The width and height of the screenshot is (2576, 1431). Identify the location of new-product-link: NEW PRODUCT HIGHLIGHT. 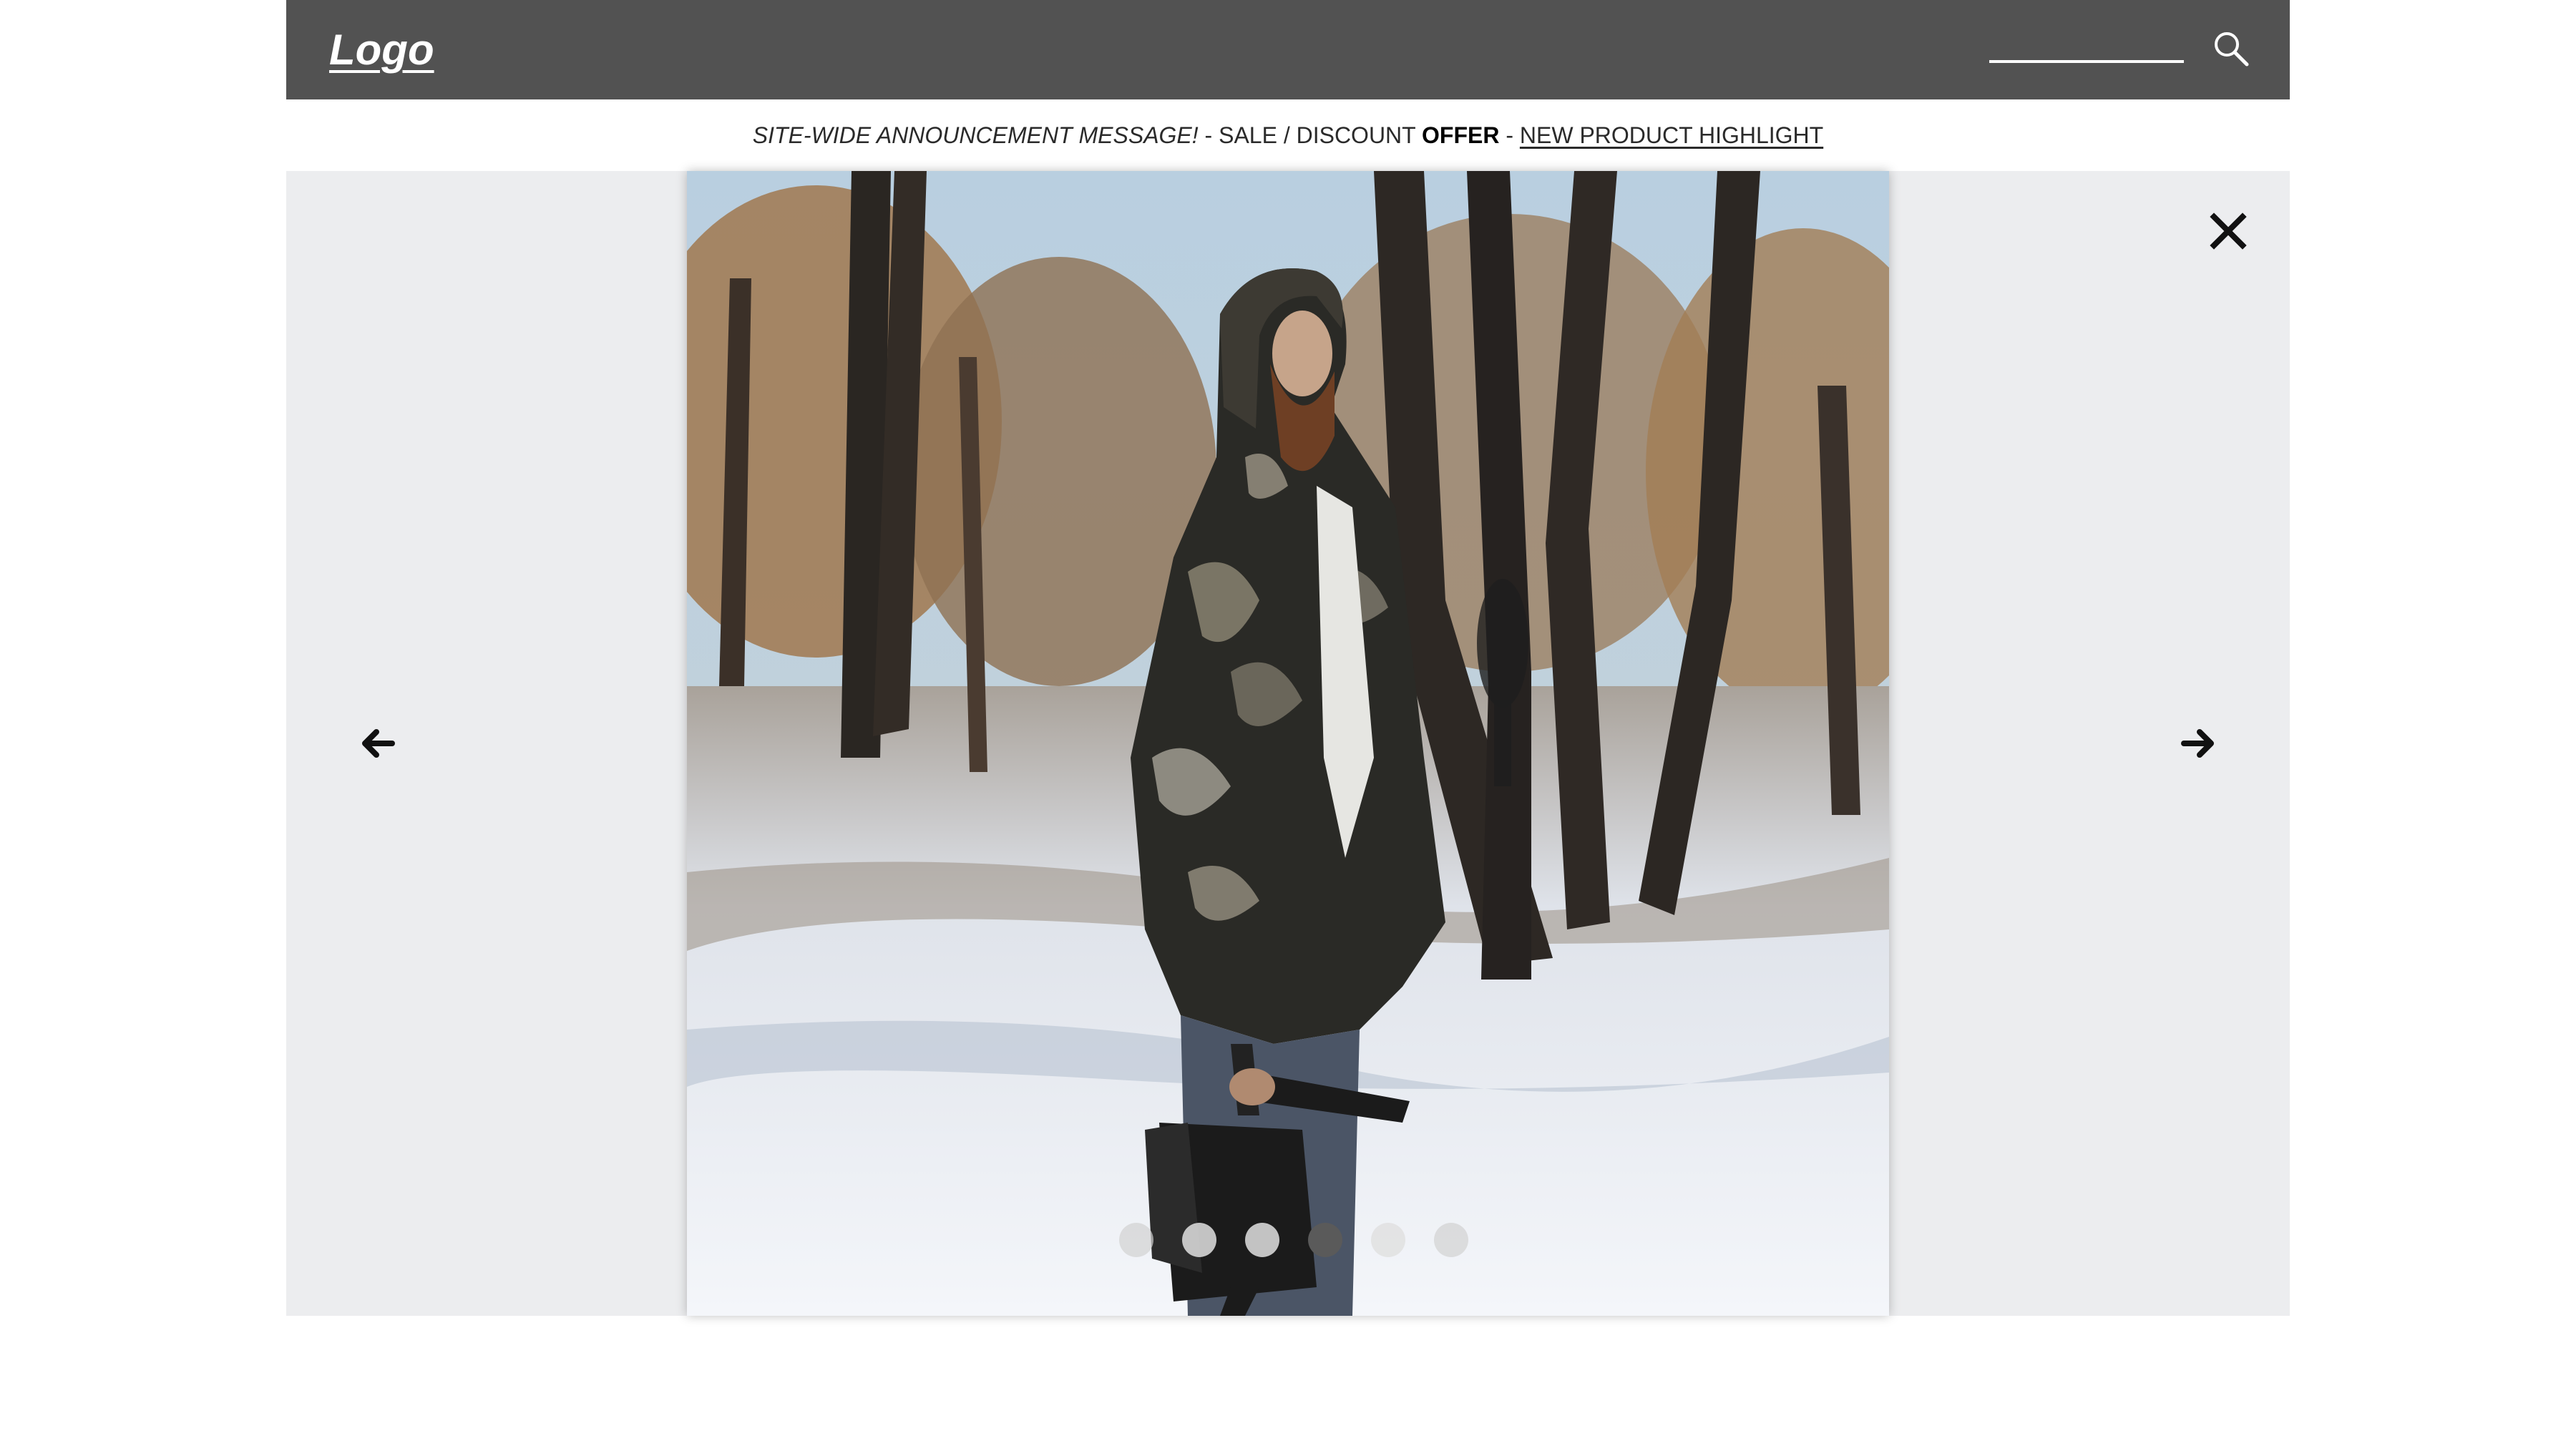
(1671, 135).